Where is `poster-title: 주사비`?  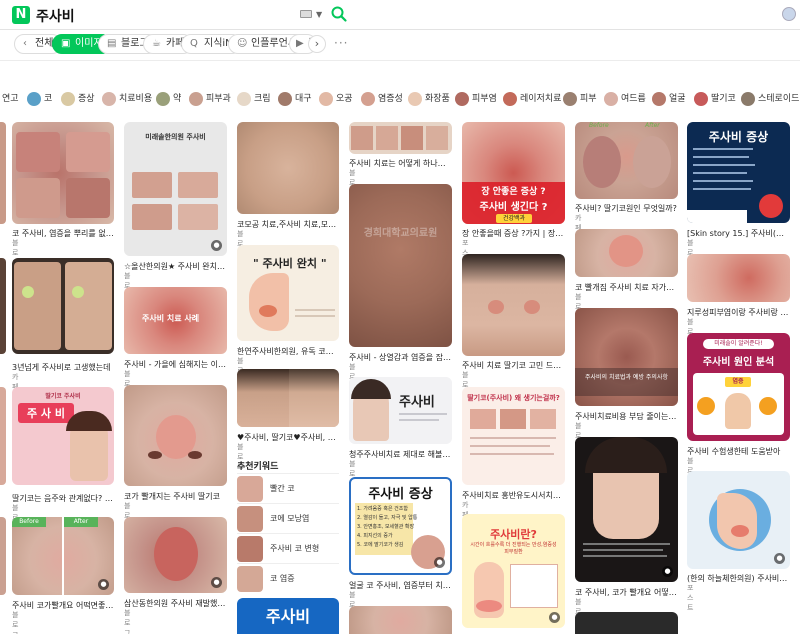
poster-title: 주사비 is located at coordinates (288, 616).